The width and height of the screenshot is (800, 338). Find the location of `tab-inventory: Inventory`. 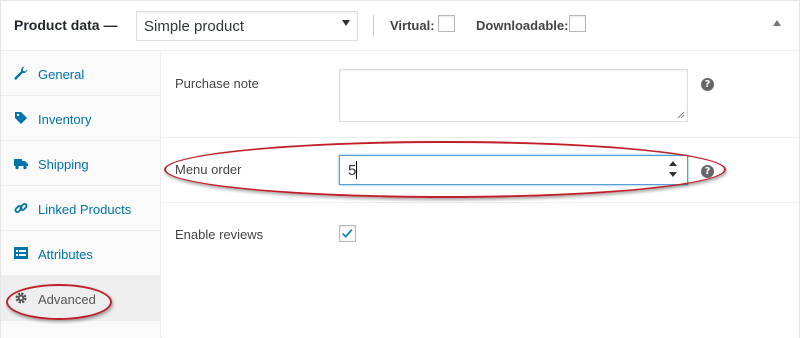

tab-inventory: Inventory is located at coordinates (81, 118).